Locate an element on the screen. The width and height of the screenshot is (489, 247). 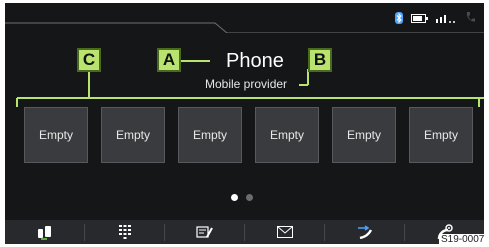
keypad-button is located at coordinates (124, 232).